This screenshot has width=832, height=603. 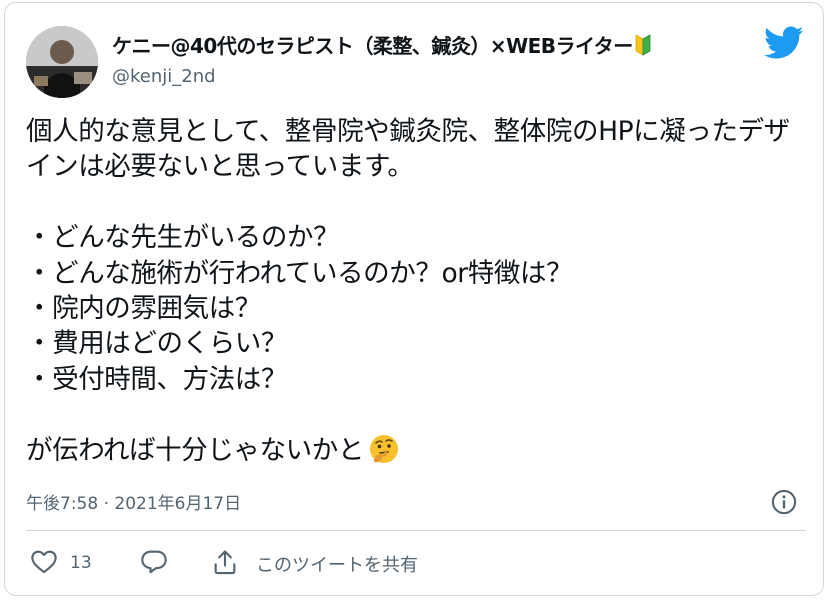 What do you see at coordinates (416, 530) in the screenshot?
I see `divider` at bounding box center [416, 530].